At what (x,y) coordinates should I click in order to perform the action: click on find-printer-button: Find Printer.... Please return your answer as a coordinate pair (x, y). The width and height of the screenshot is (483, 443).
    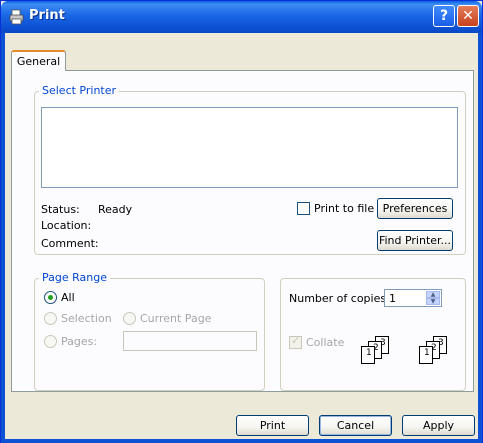
    Looking at the image, I should click on (415, 240).